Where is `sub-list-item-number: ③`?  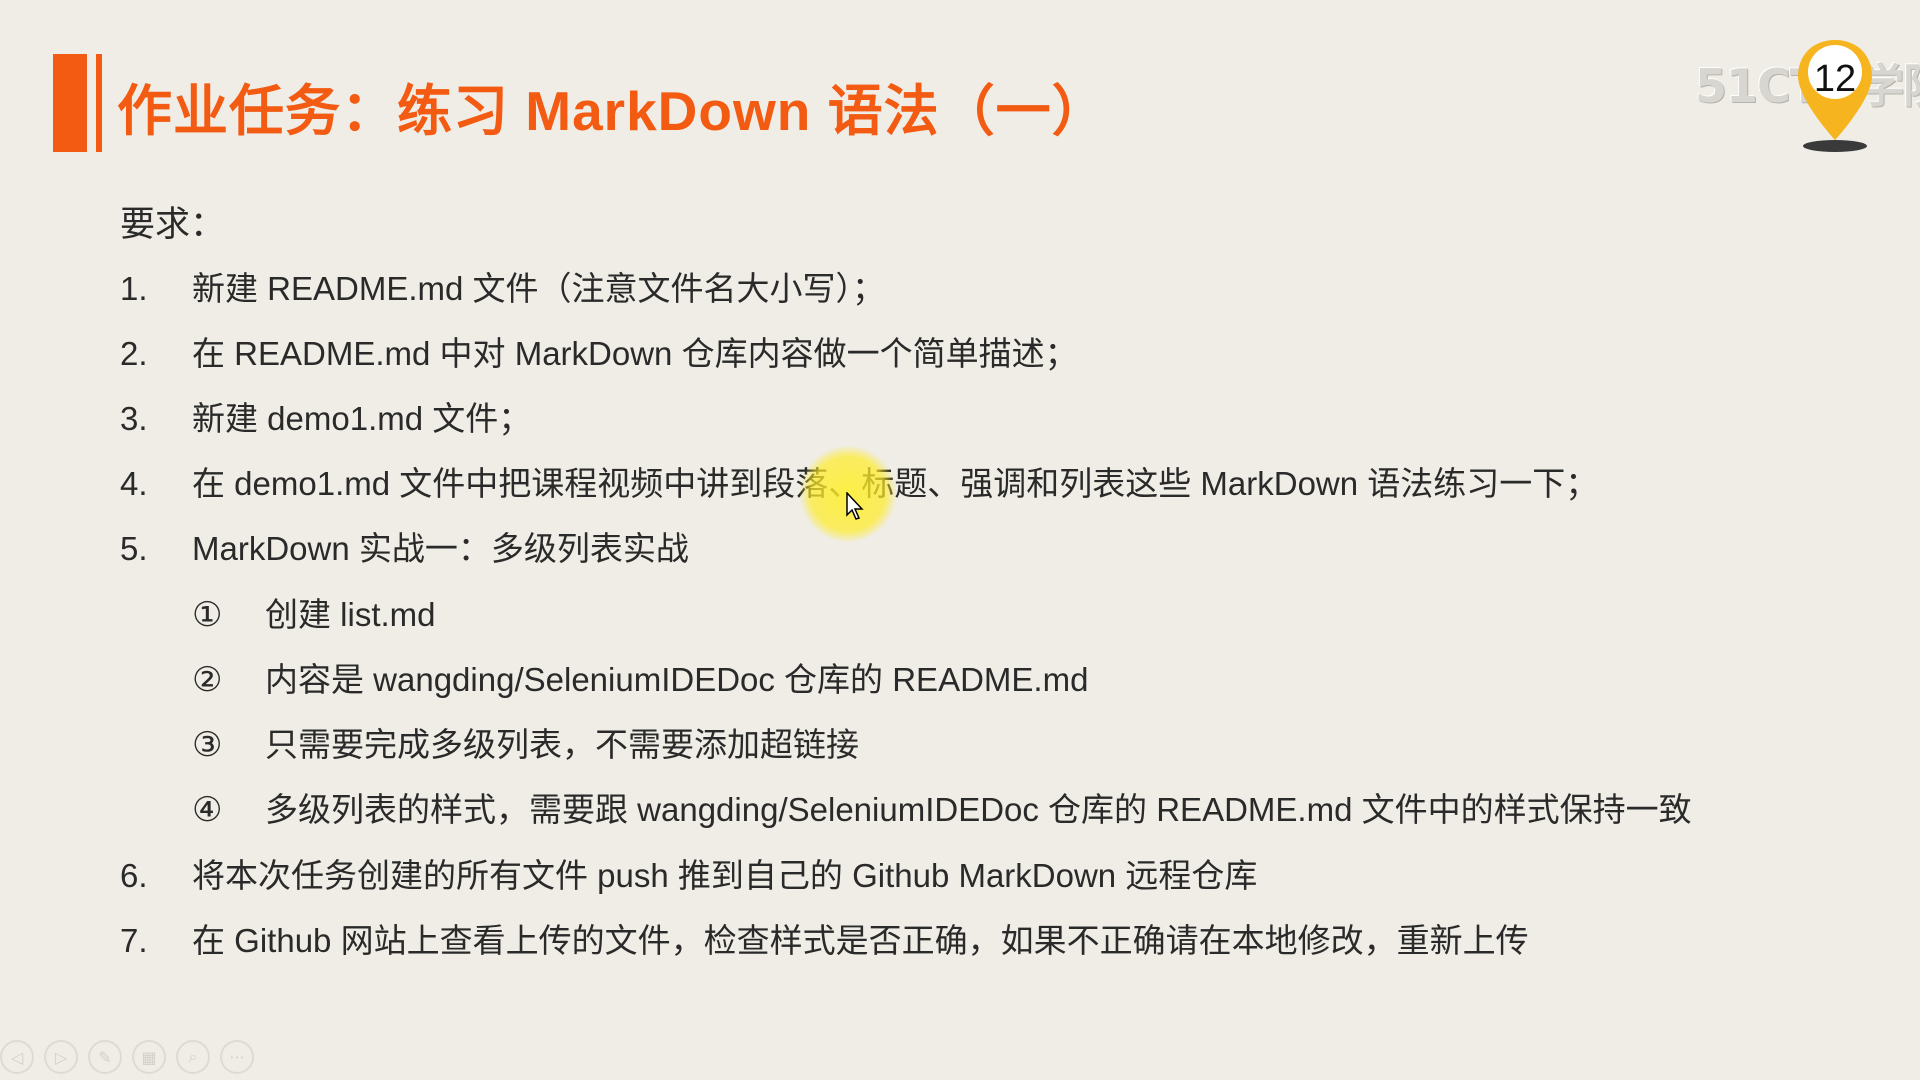
sub-list-item-number: ③ is located at coordinates (207, 745).